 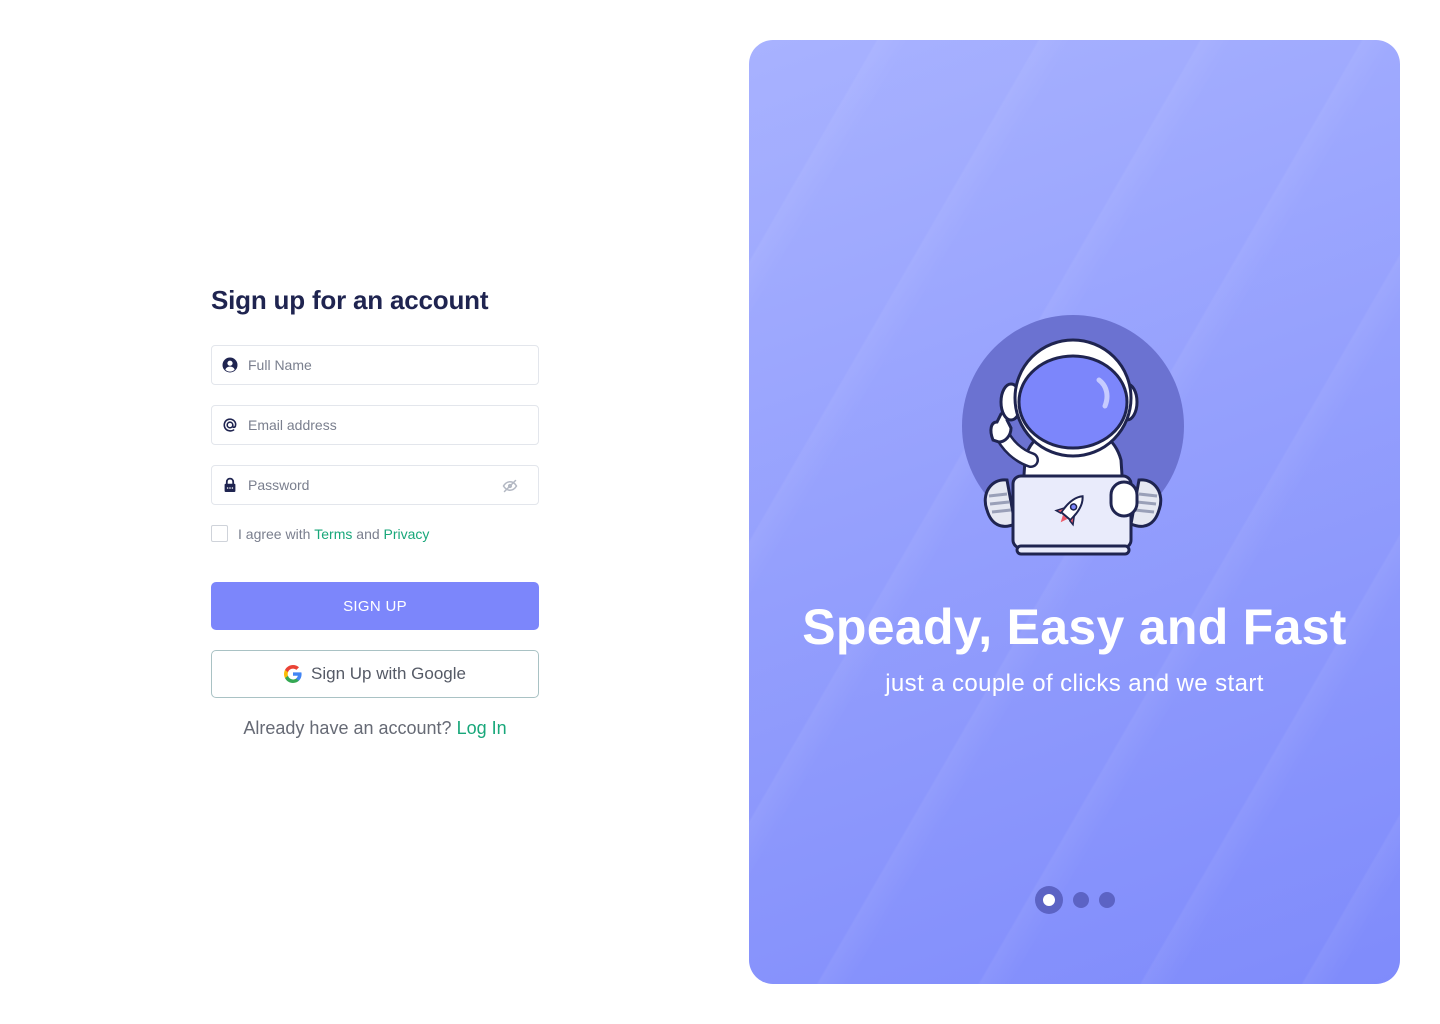 What do you see at coordinates (293, 674) in the screenshot?
I see `google-logo-icon` at bounding box center [293, 674].